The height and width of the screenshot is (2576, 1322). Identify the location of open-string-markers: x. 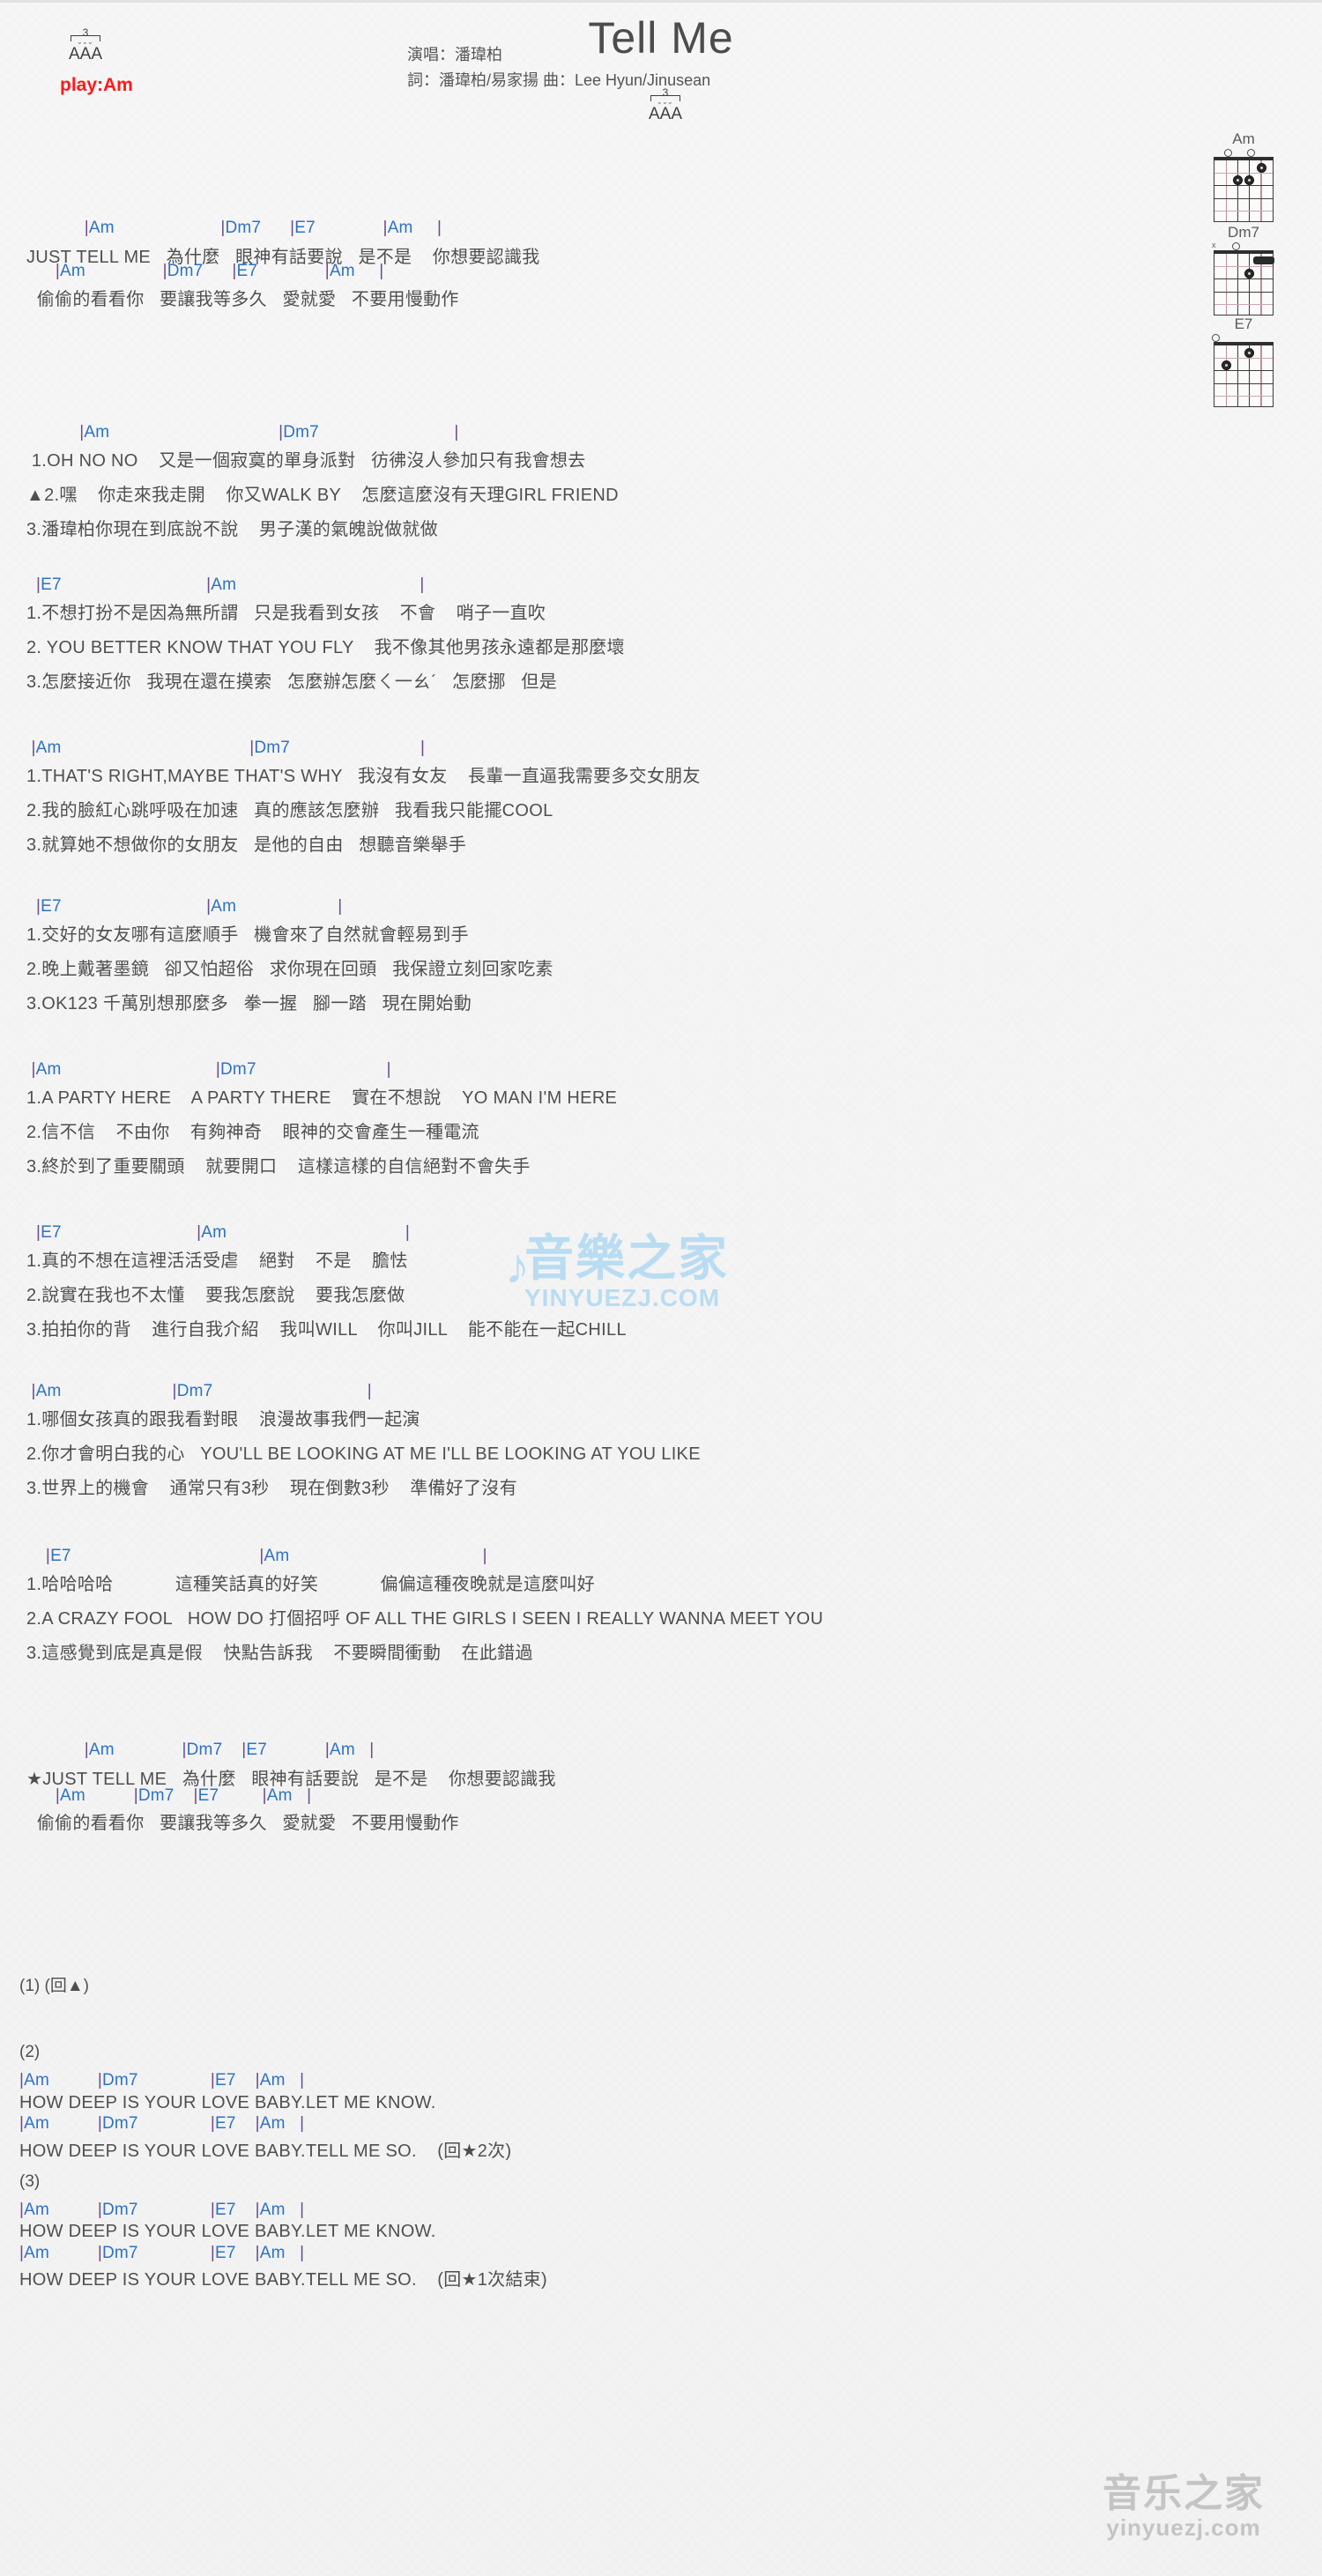
(1243, 245).